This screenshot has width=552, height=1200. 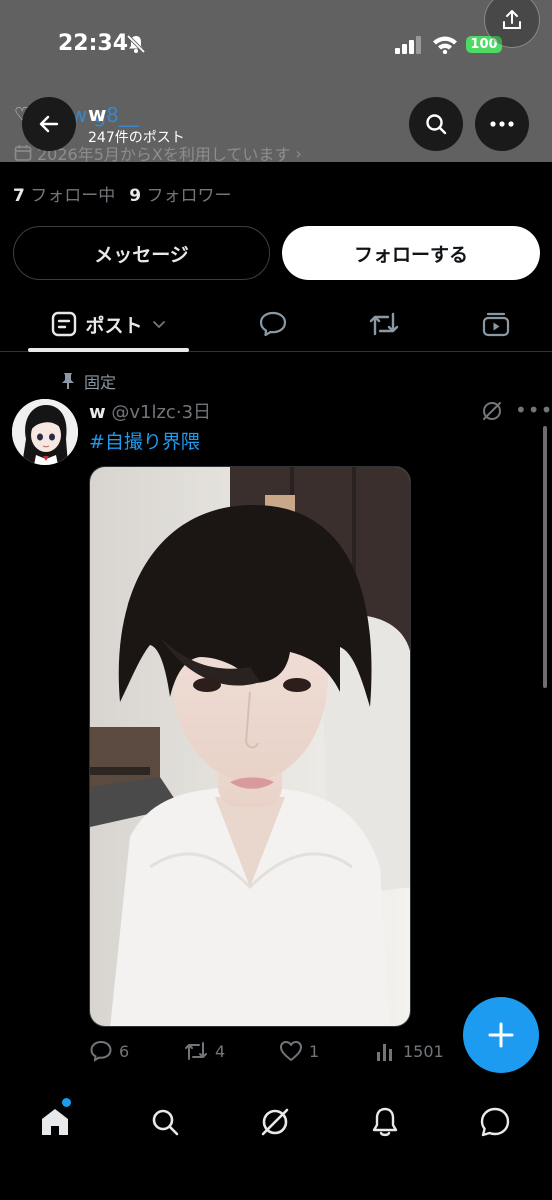 I want to click on tab-reposts, so click(x=384, y=324).